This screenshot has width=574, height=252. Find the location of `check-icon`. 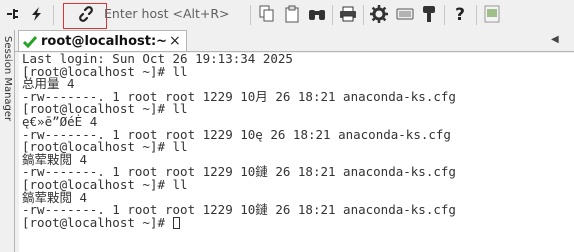

check-icon is located at coordinates (30, 41).